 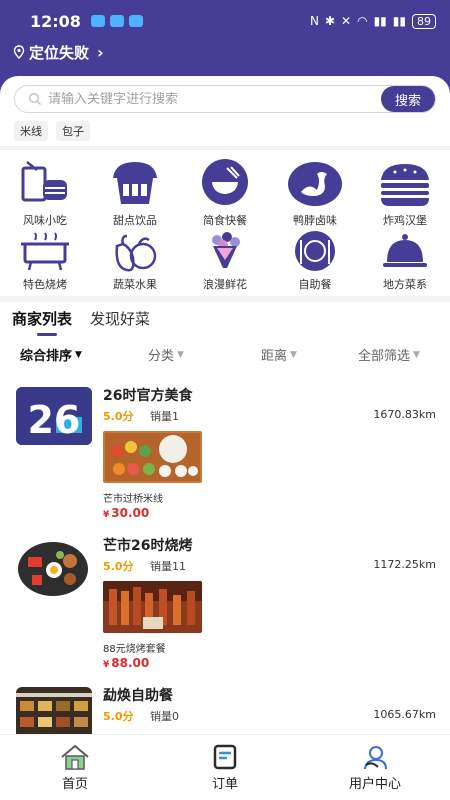 What do you see at coordinates (408, 99) in the screenshot?
I see `search-button: 搜索` at bounding box center [408, 99].